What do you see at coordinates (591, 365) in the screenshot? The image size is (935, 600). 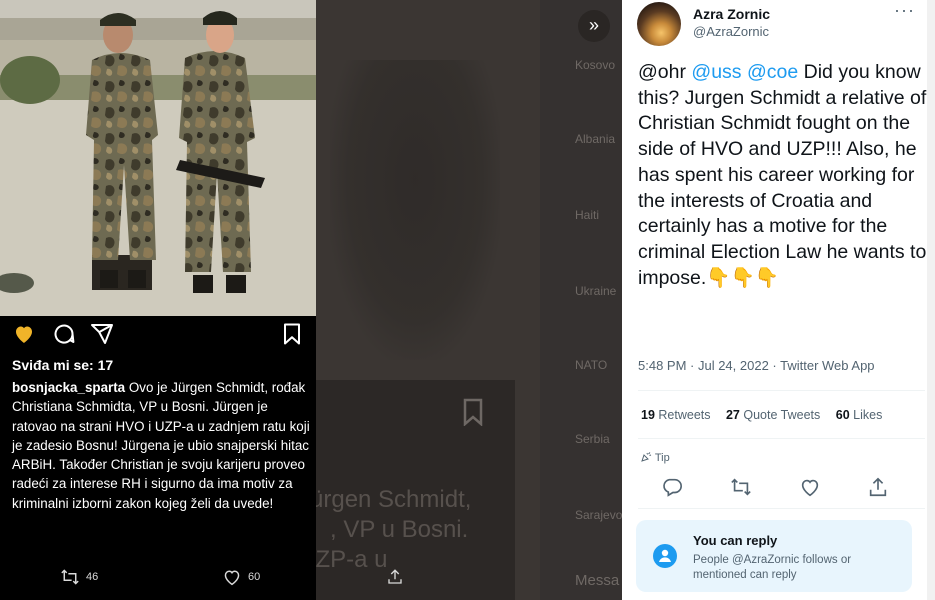 I see `blurred-side-item: NATO` at bounding box center [591, 365].